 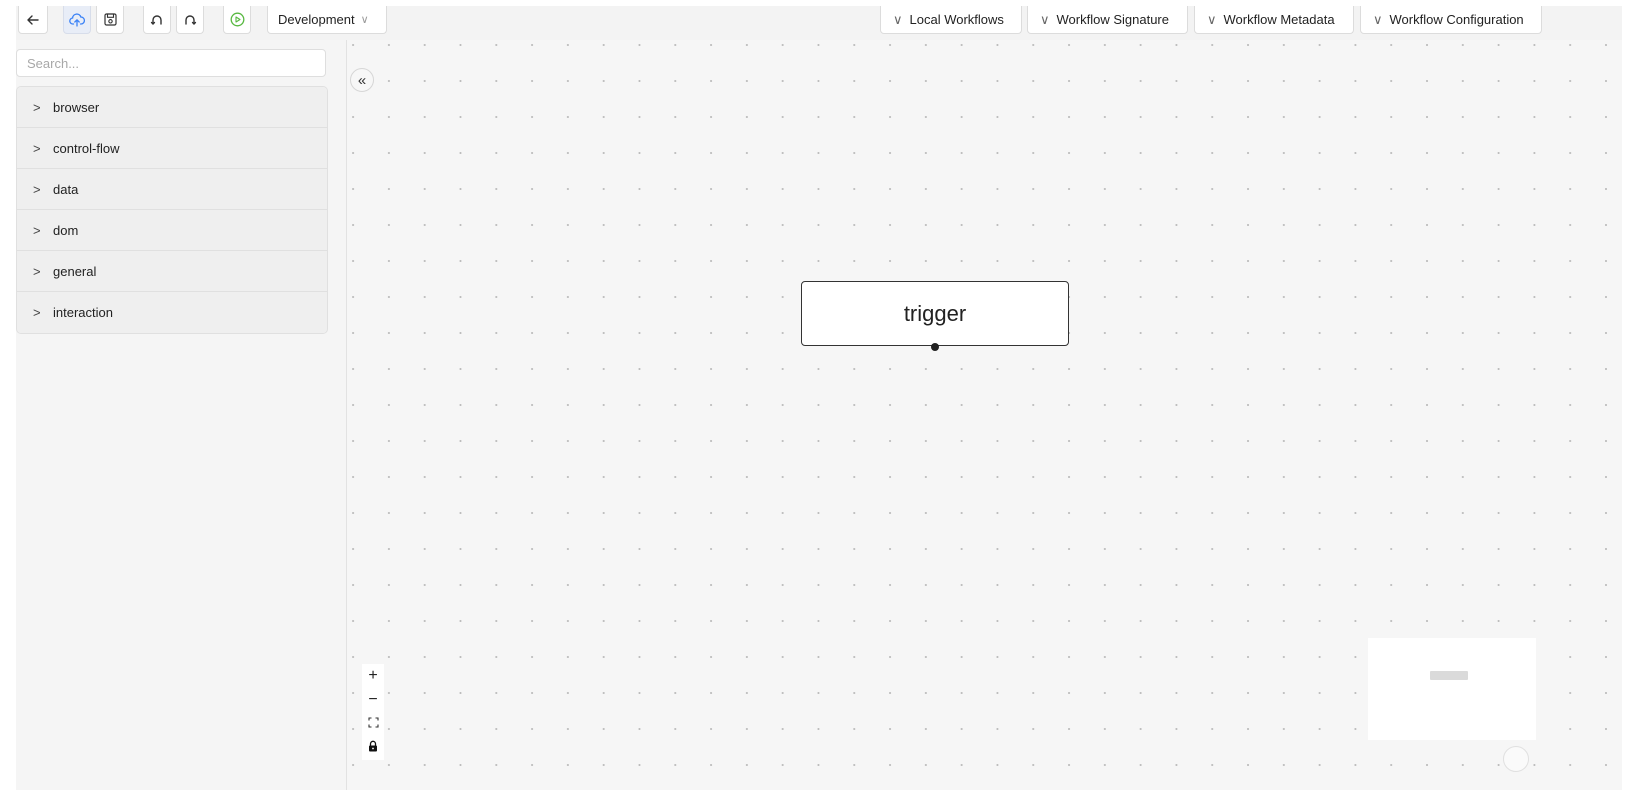 I want to click on plus-icon: +, so click(x=373, y=675).